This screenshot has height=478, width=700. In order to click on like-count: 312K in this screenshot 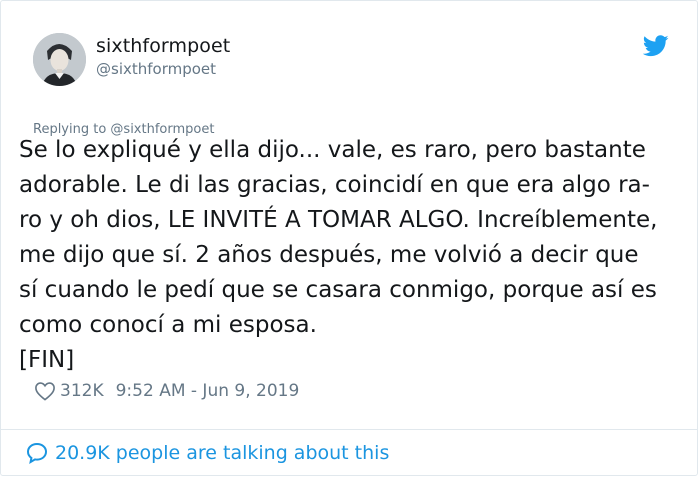, I will do `click(82, 391)`.